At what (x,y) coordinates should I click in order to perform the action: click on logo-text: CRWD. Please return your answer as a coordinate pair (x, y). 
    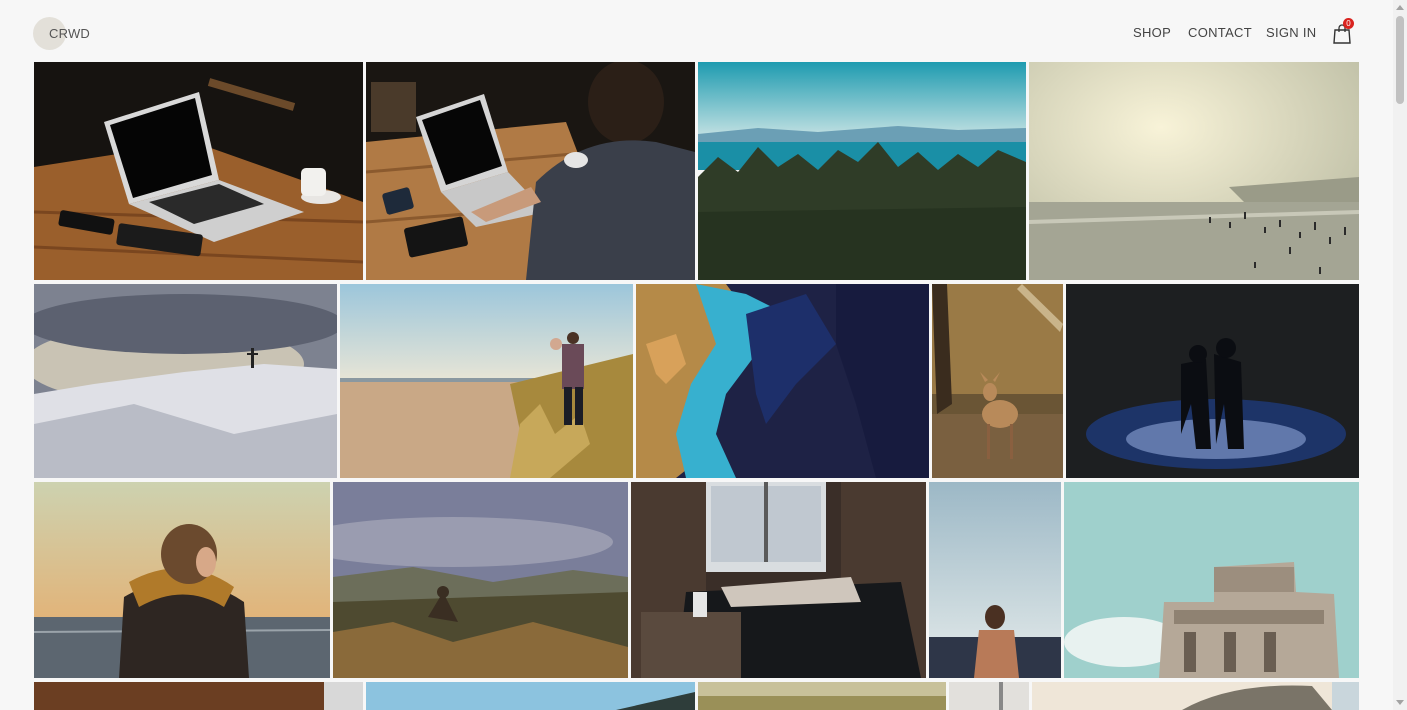
    Looking at the image, I should click on (69, 33).